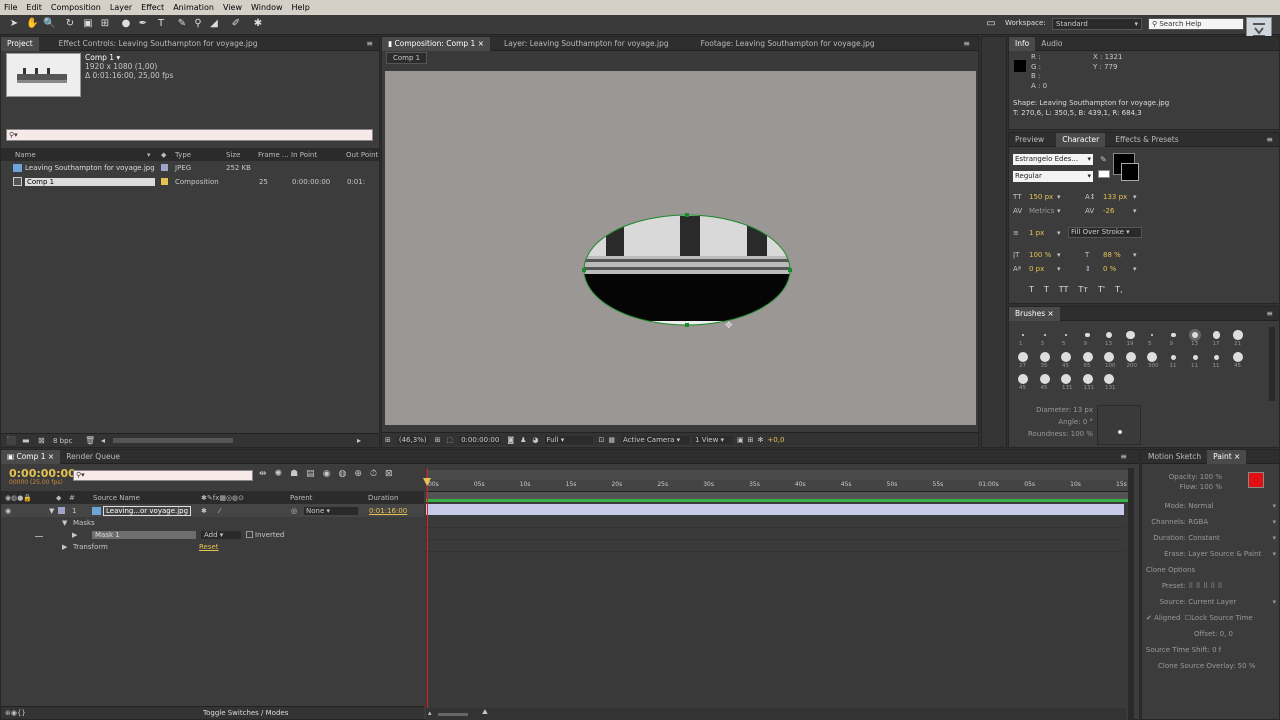  Describe the element at coordinates (93, 457) in the screenshot. I see `tab-render-queue: Render Queue` at that location.